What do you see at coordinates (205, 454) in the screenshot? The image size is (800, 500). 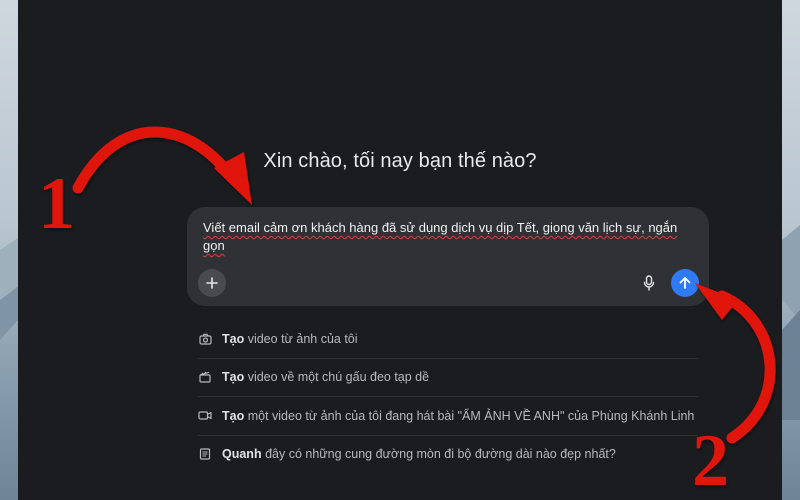 I see `document-icon` at bounding box center [205, 454].